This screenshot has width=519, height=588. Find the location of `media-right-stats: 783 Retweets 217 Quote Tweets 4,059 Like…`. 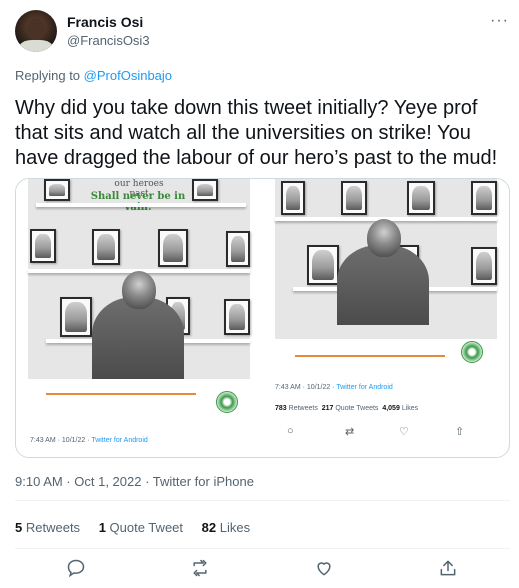

media-right-stats: 783 Retweets 217 Quote Tweets 4,059 Like… is located at coordinates (347, 408).